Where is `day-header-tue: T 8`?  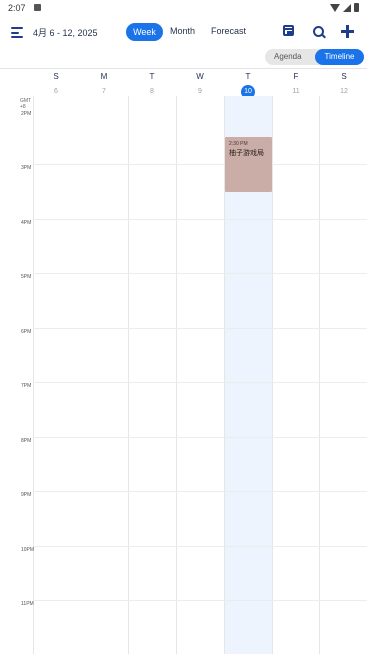
day-header-tue: T 8 is located at coordinates (152, 85).